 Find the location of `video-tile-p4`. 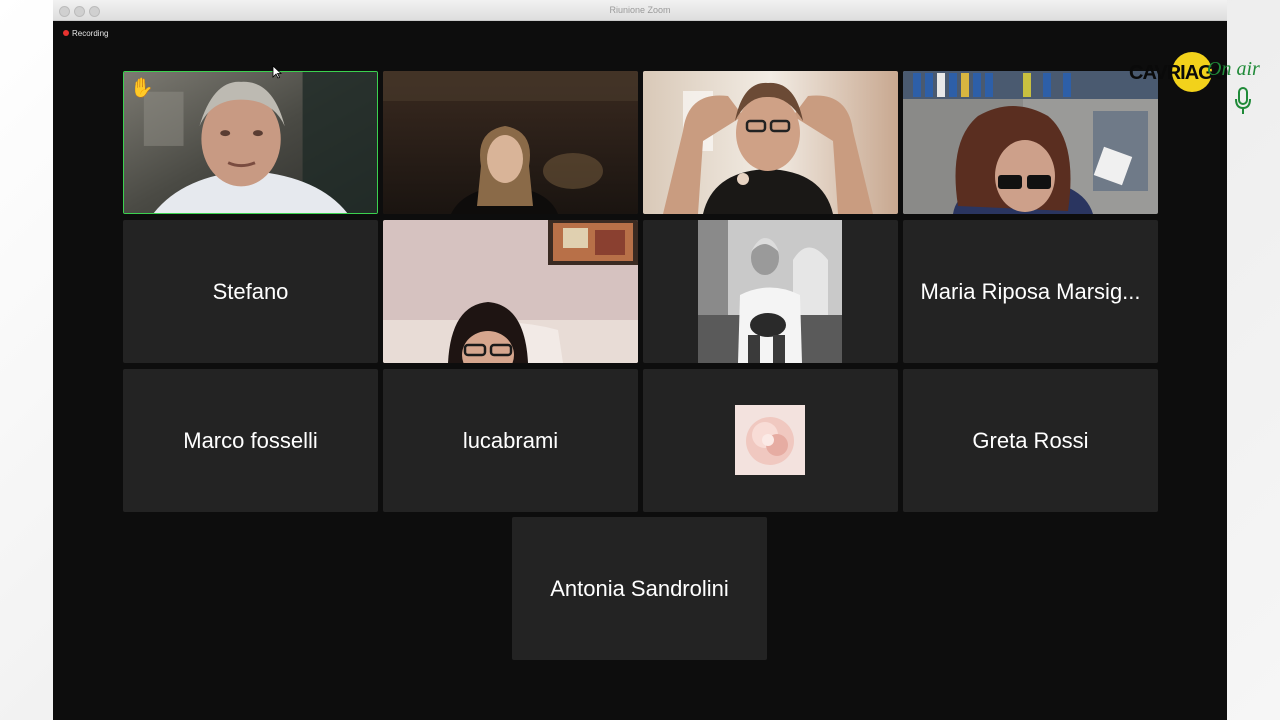

video-tile-p4 is located at coordinates (1030, 142).